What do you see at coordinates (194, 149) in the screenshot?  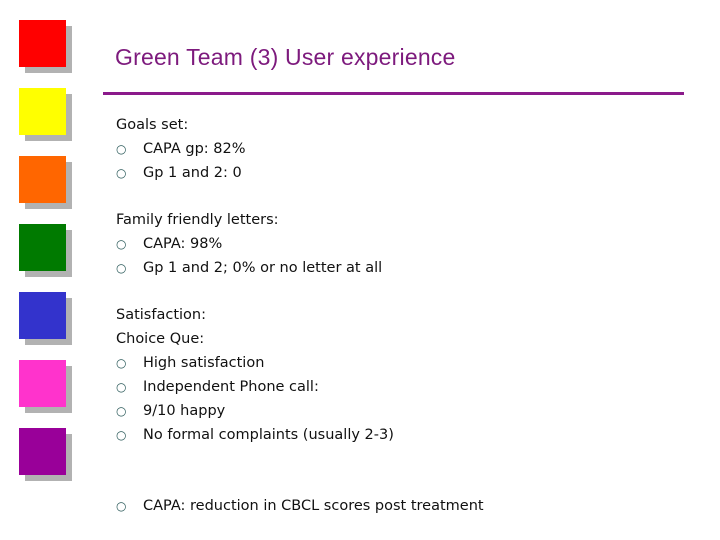 I see `list-item-text: CAPA gp: 82%` at bounding box center [194, 149].